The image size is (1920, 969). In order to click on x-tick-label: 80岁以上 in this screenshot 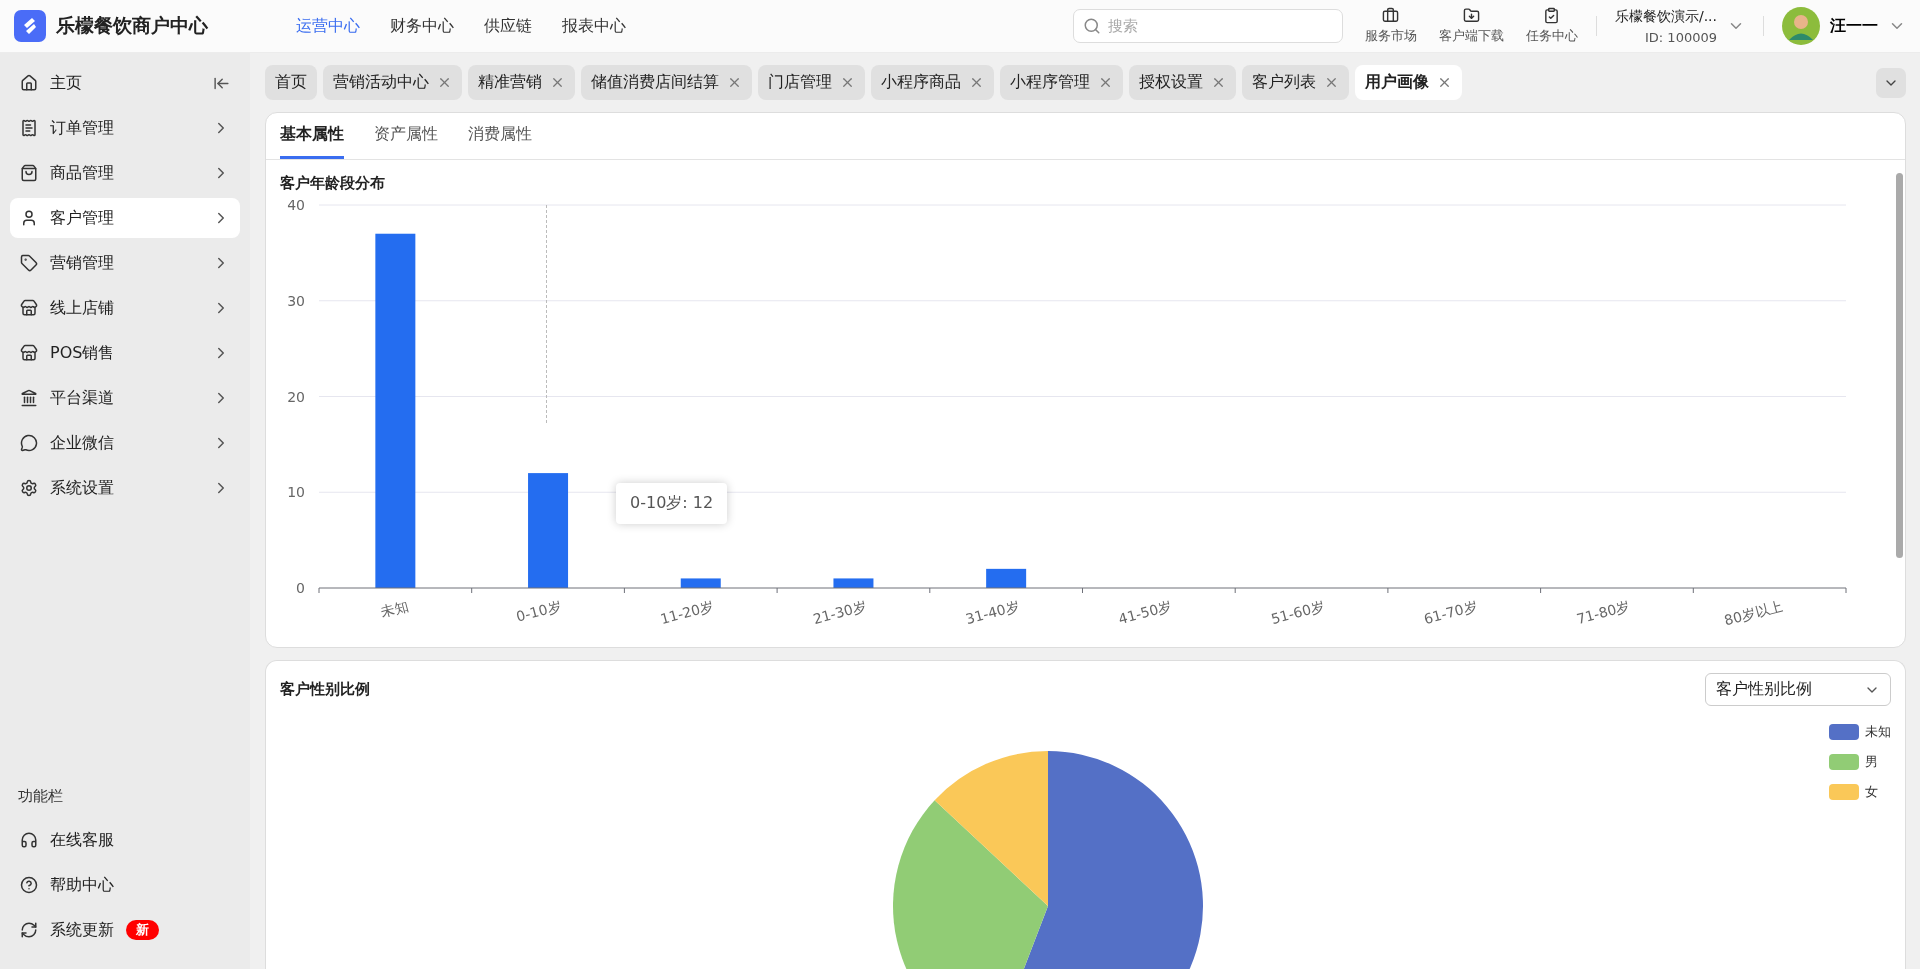, I will do `click(1753, 613)`.